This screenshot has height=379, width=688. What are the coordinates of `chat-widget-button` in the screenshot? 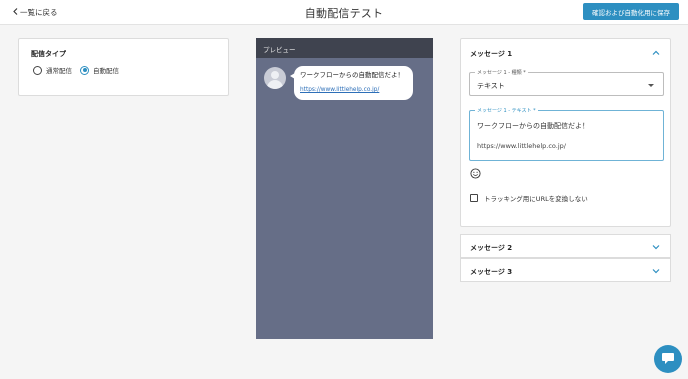 It's located at (668, 359).